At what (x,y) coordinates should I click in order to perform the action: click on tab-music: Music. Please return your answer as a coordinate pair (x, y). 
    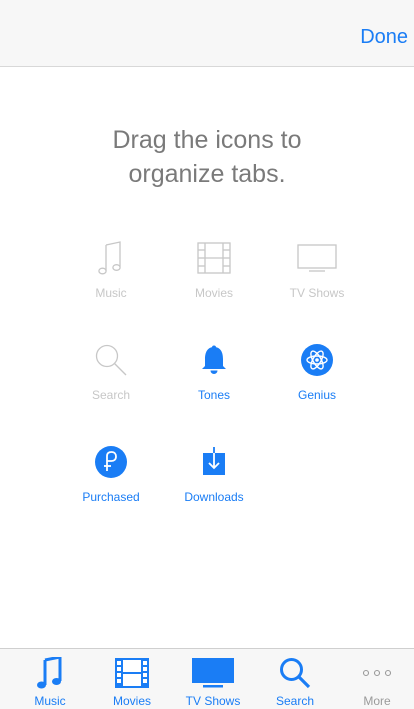
    Looking at the image, I should click on (50, 679).